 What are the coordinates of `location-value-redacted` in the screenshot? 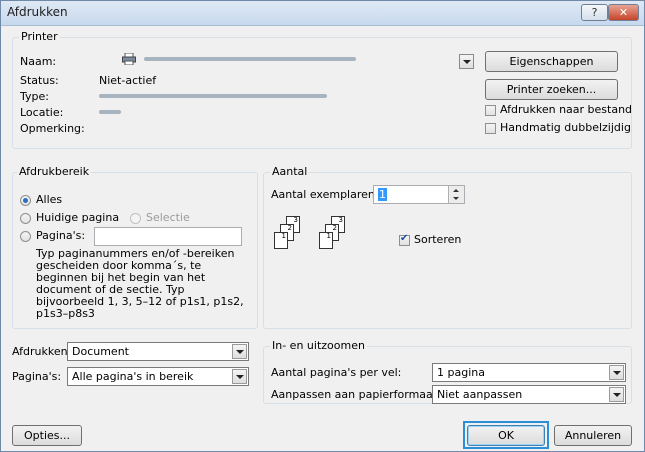 It's located at (110, 112).